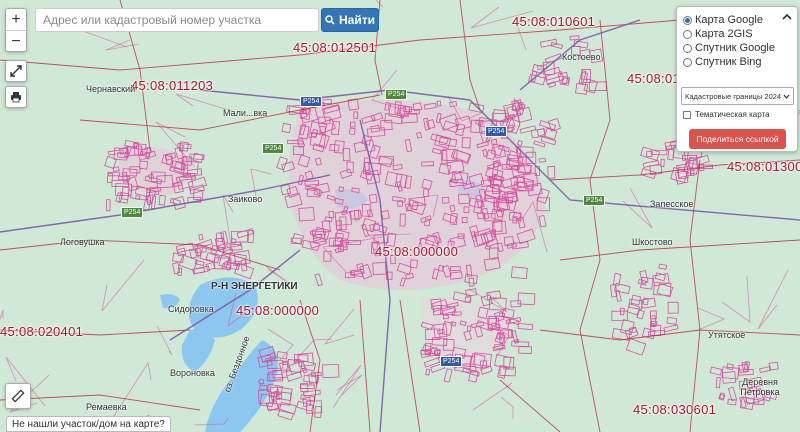  What do you see at coordinates (82, 242) in the screenshot?
I see `place-label: Логовушка` at bounding box center [82, 242].